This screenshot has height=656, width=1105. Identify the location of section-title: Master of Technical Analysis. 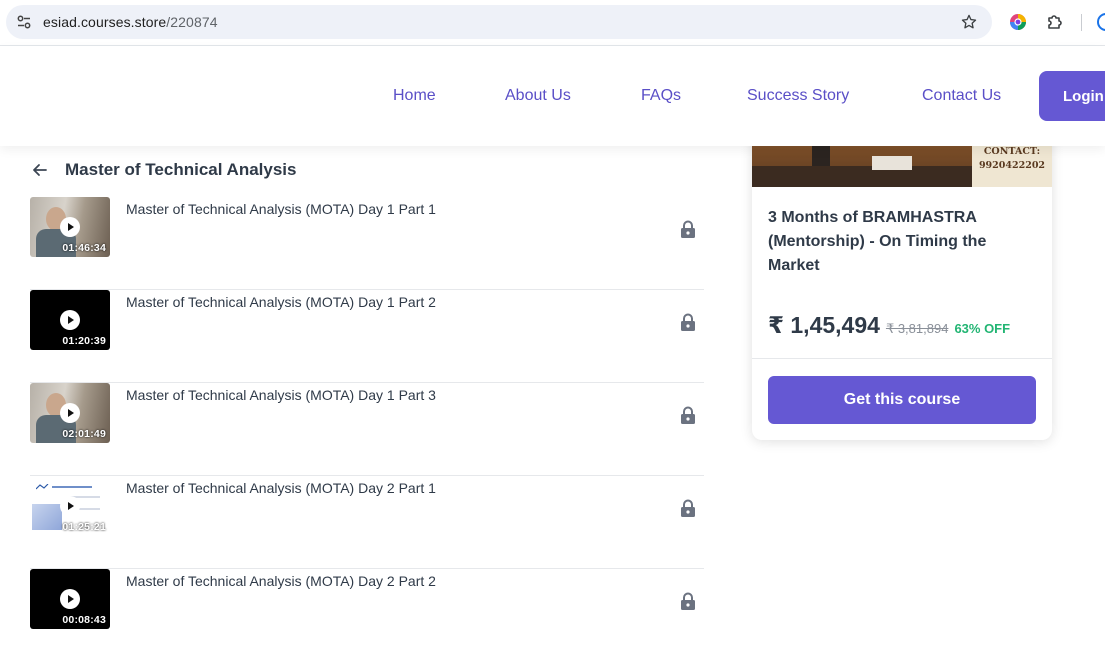
(181, 169).